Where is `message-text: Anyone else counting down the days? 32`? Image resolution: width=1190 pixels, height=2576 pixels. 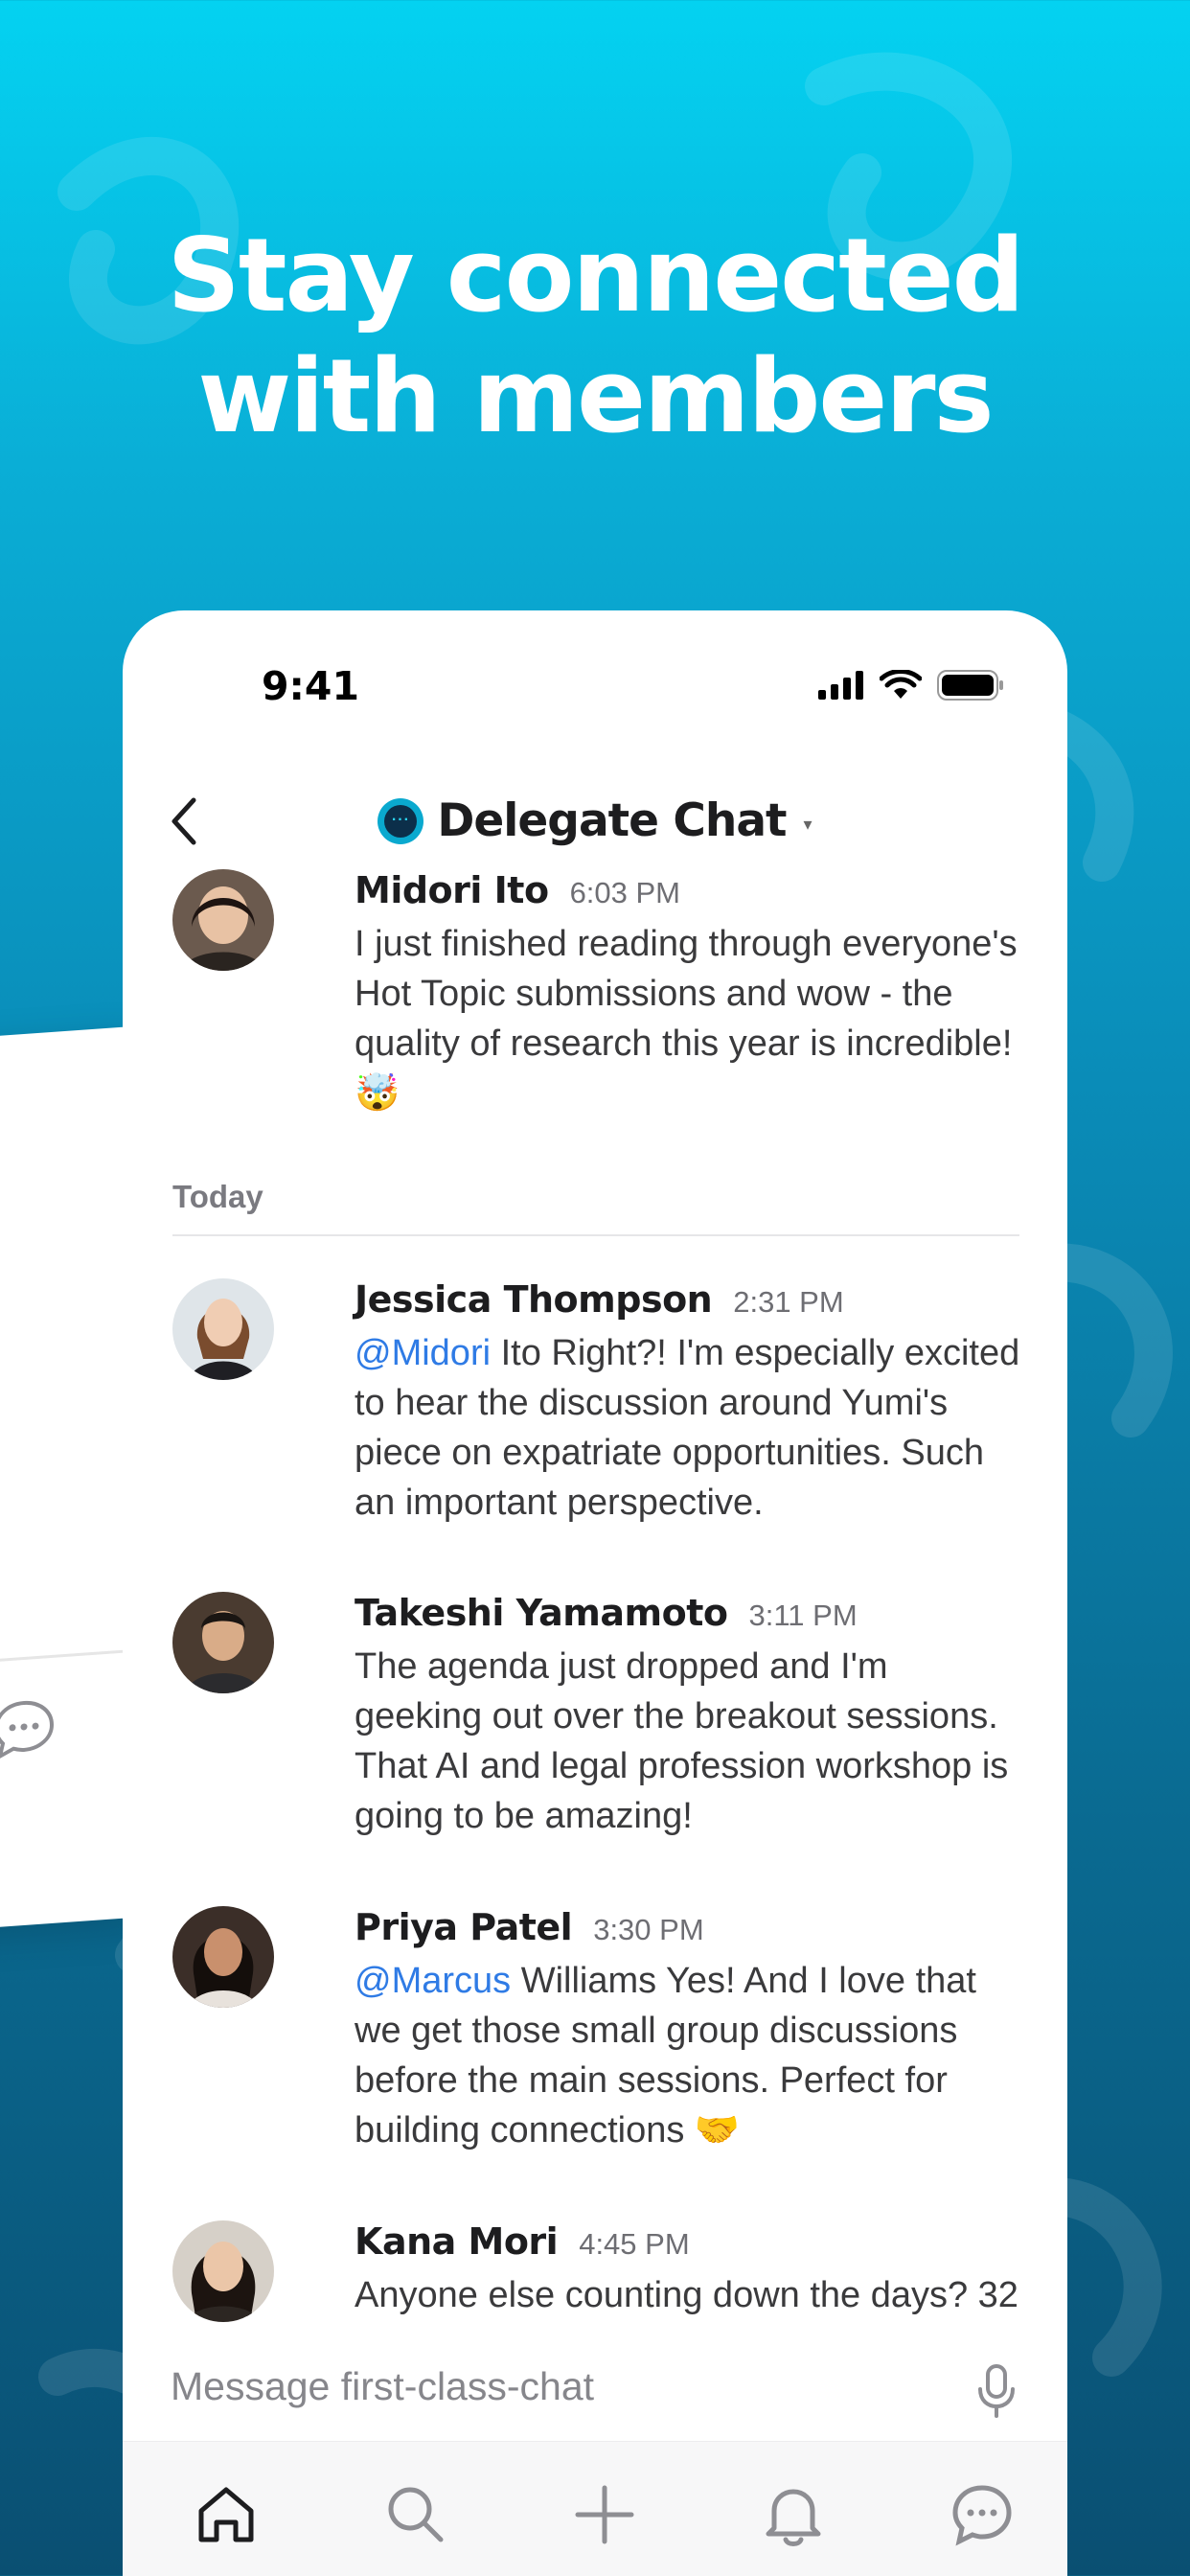
message-text: Anyone else counting down the days? 32 is located at coordinates (686, 2295).